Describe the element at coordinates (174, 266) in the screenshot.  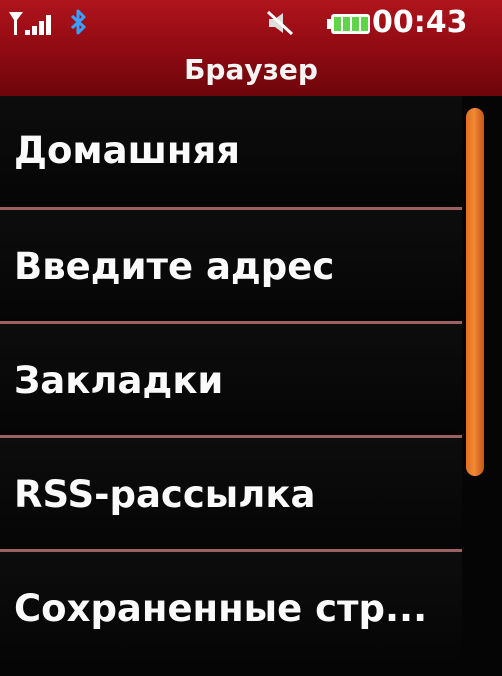
I see `menu-item-label: Введите адрес` at that location.